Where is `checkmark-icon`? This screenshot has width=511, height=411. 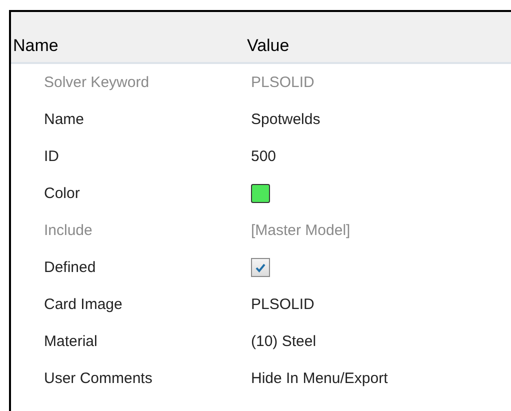 checkmark-icon is located at coordinates (260, 267).